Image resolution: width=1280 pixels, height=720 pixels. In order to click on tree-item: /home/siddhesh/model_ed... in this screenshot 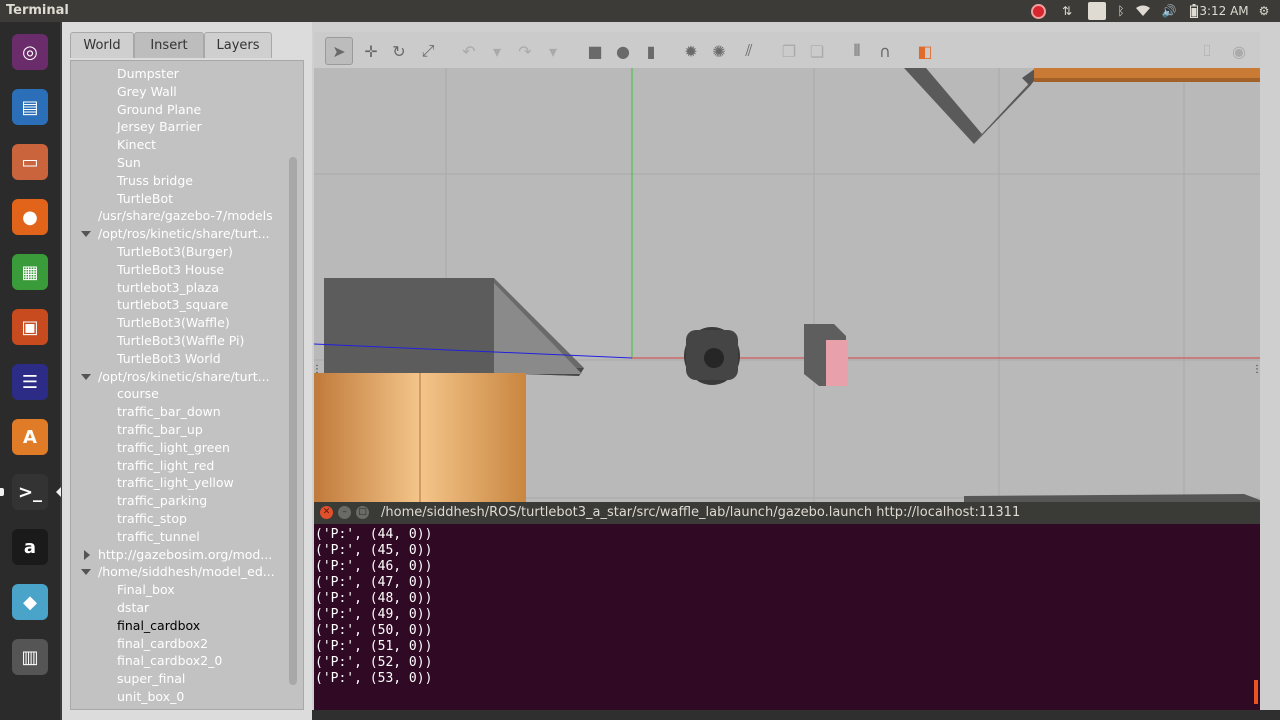, I will do `click(179, 572)`.